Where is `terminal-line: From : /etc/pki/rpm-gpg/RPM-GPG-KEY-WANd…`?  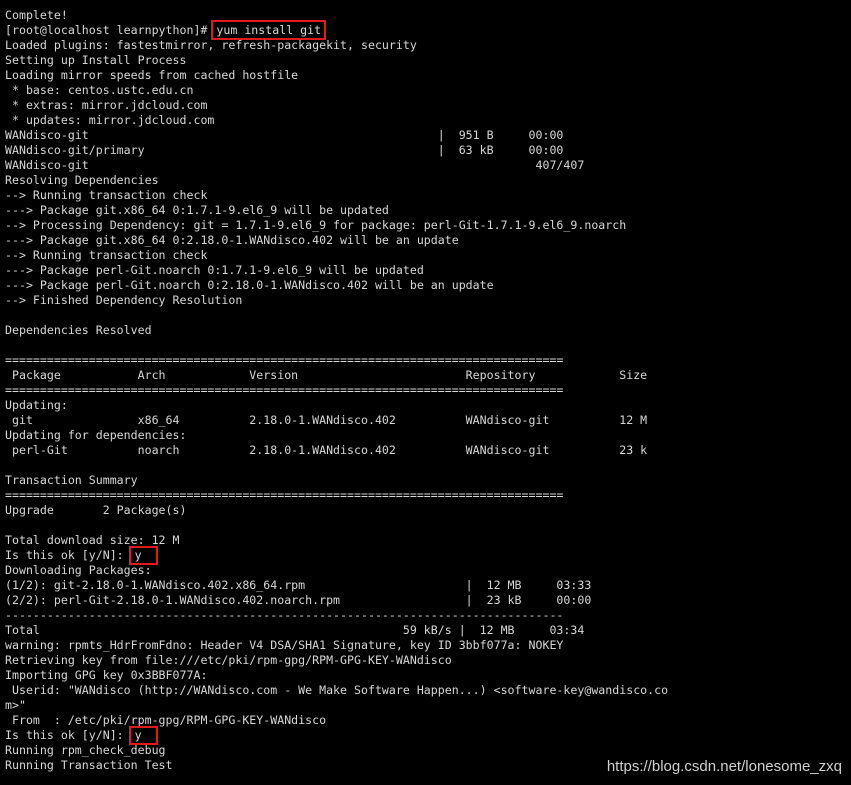 terminal-line: From : /etc/pki/rpm-gpg/RPM-GPG-KEY-WANd… is located at coordinates (166, 720).